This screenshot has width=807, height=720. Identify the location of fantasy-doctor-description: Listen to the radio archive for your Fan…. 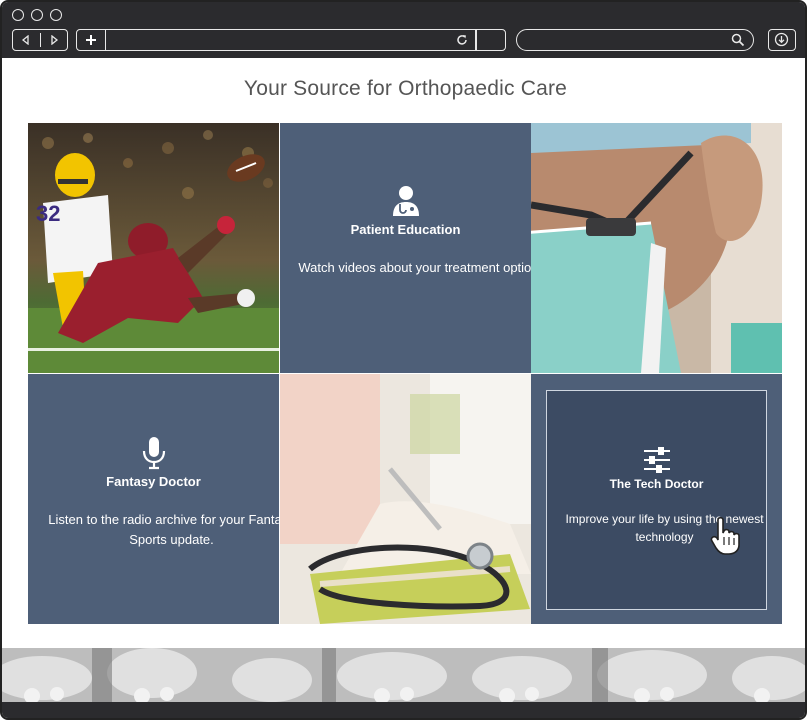
(163, 529).